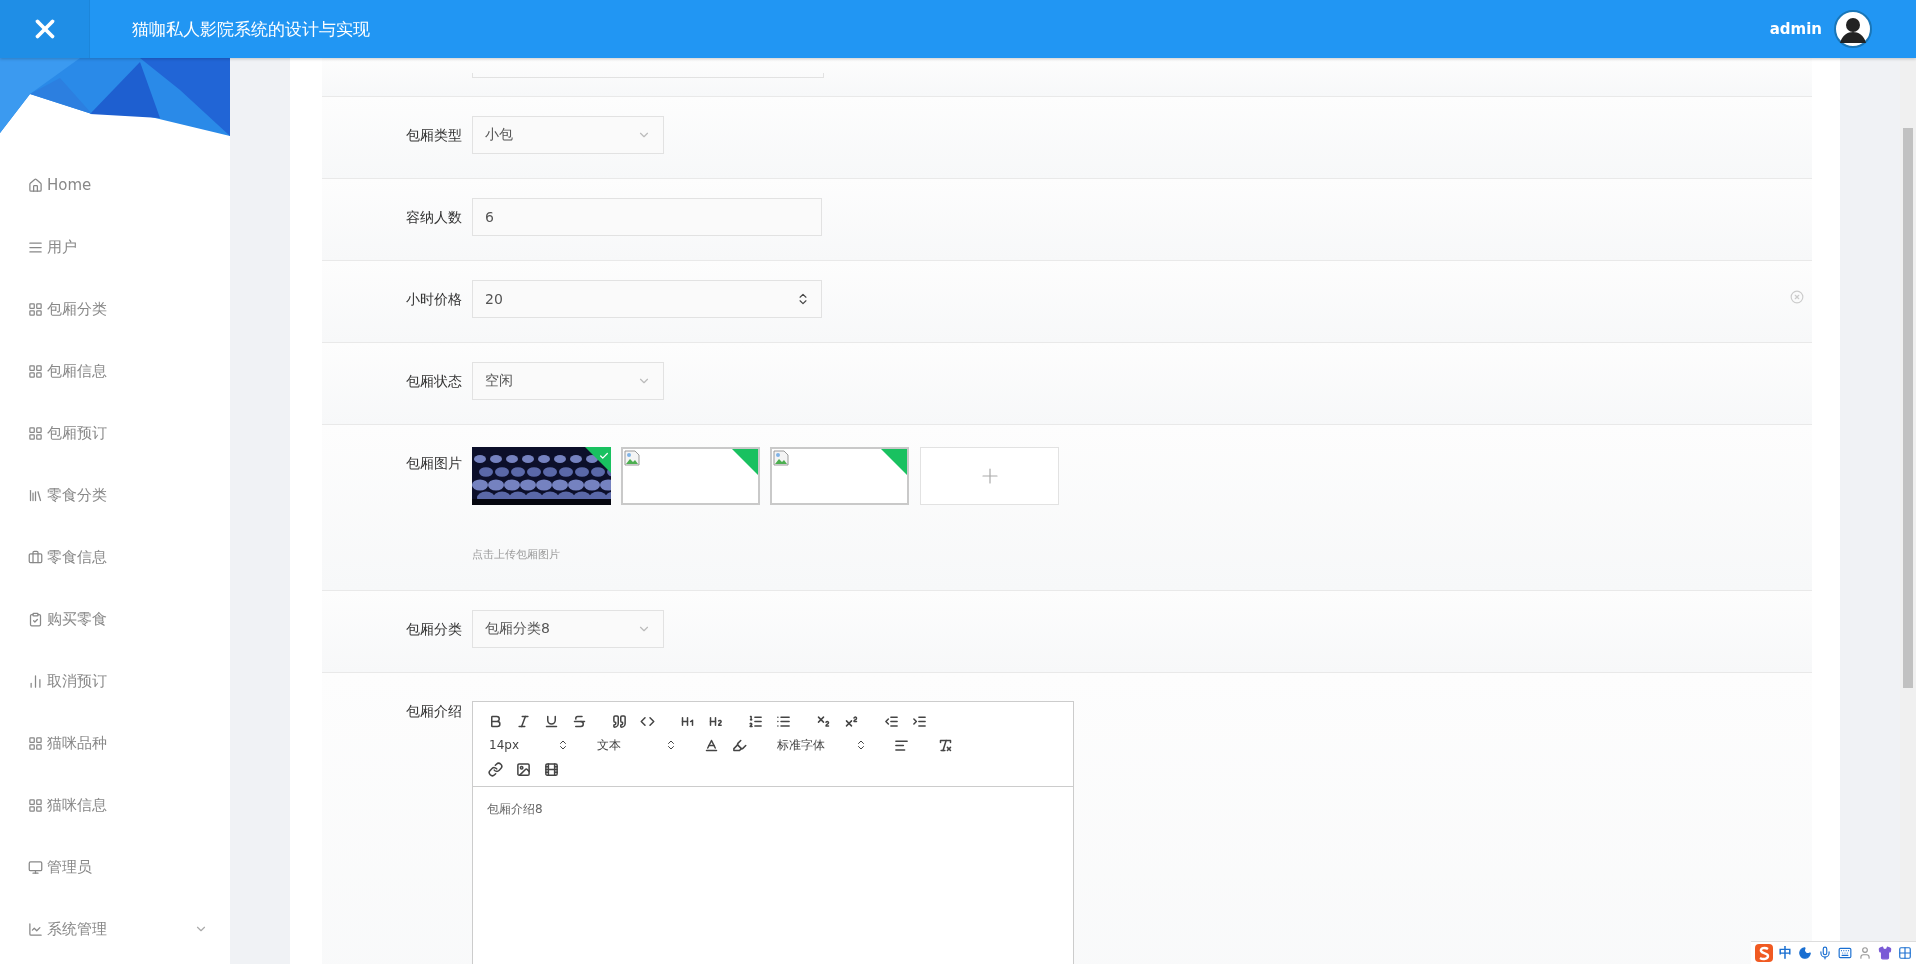 The image size is (1916, 964). Describe the element at coordinates (115, 495) in the screenshot. I see `sidebar-item: 零食分类` at that location.